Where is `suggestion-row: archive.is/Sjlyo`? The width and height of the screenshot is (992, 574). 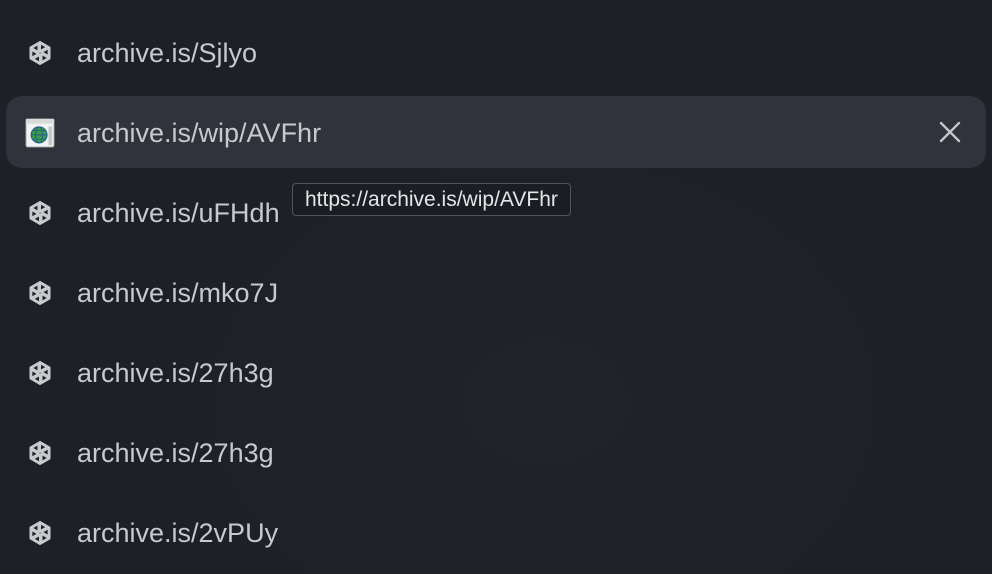 suggestion-row: archive.is/Sjlyo is located at coordinates (496, 52).